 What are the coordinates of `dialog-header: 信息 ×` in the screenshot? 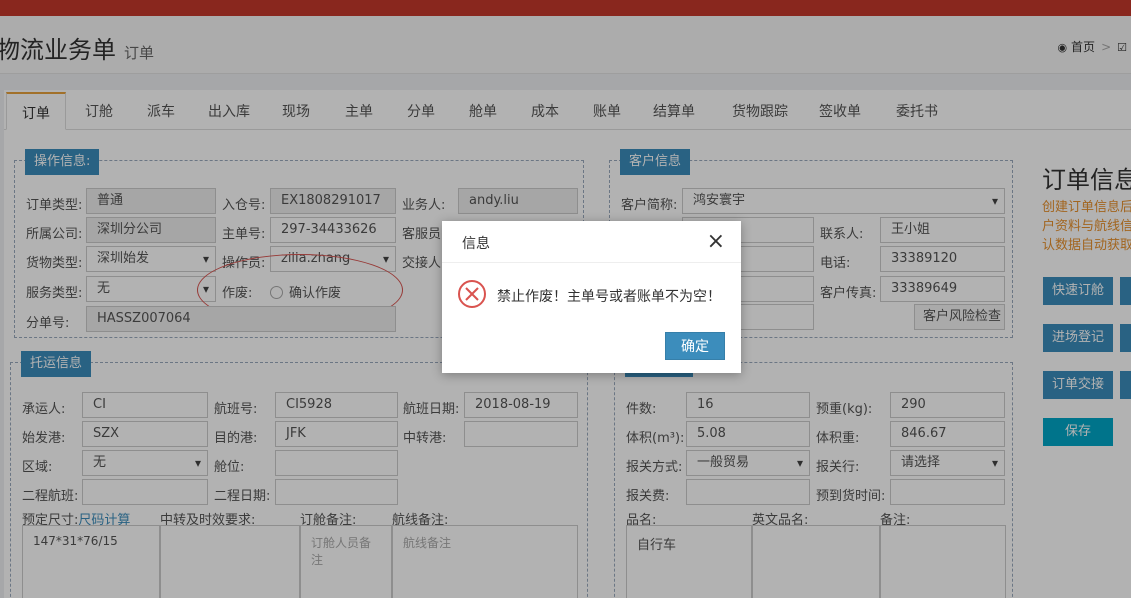 It's located at (591, 242).